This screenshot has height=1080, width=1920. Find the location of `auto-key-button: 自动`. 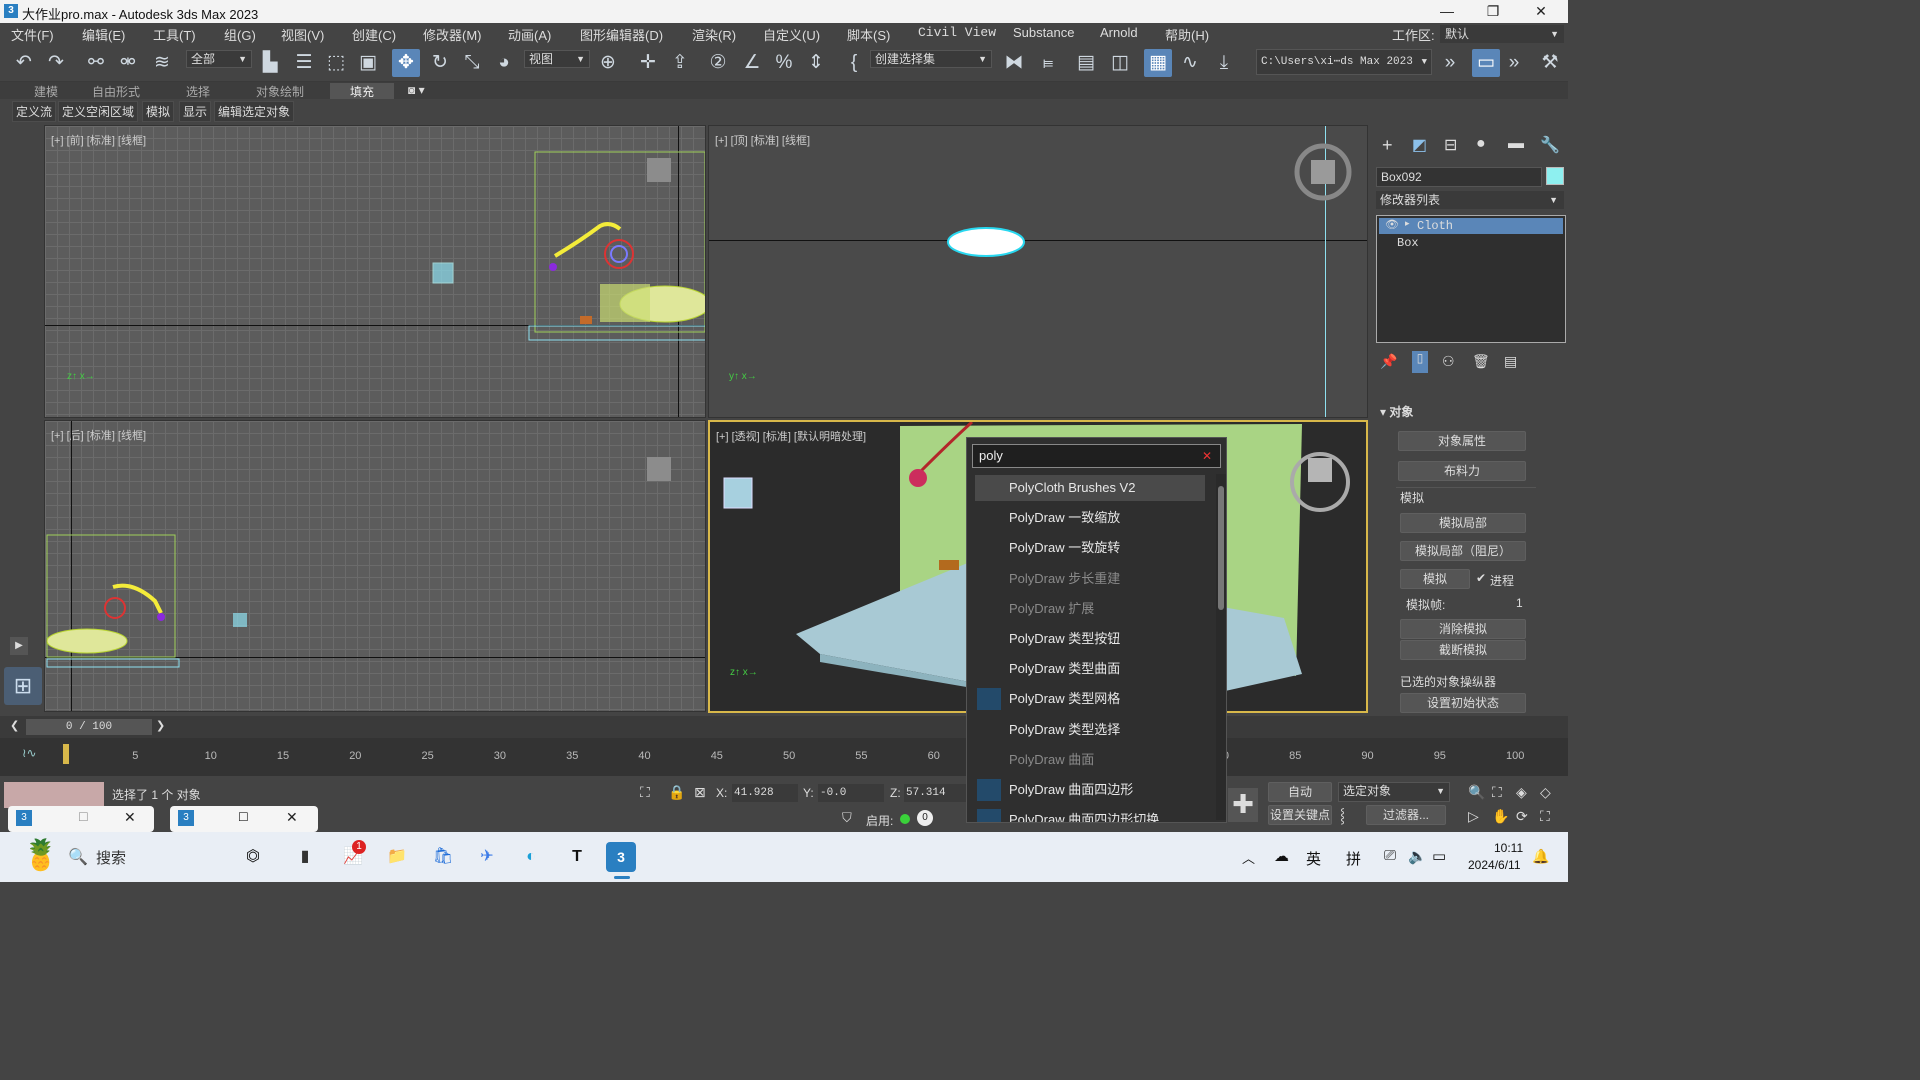

auto-key-button: 自动 is located at coordinates (1300, 792).